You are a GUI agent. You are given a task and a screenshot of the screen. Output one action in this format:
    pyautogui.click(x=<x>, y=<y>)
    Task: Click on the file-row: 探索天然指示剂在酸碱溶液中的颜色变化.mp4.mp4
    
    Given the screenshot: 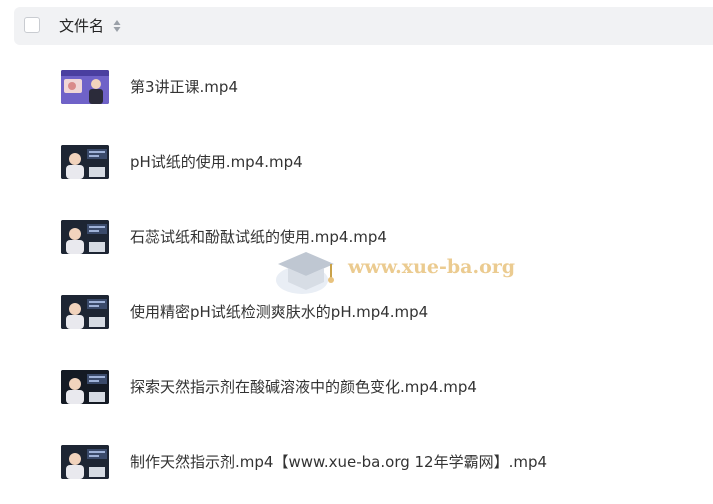 What is the action you would take?
    pyautogui.click(x=356, y=389)
    